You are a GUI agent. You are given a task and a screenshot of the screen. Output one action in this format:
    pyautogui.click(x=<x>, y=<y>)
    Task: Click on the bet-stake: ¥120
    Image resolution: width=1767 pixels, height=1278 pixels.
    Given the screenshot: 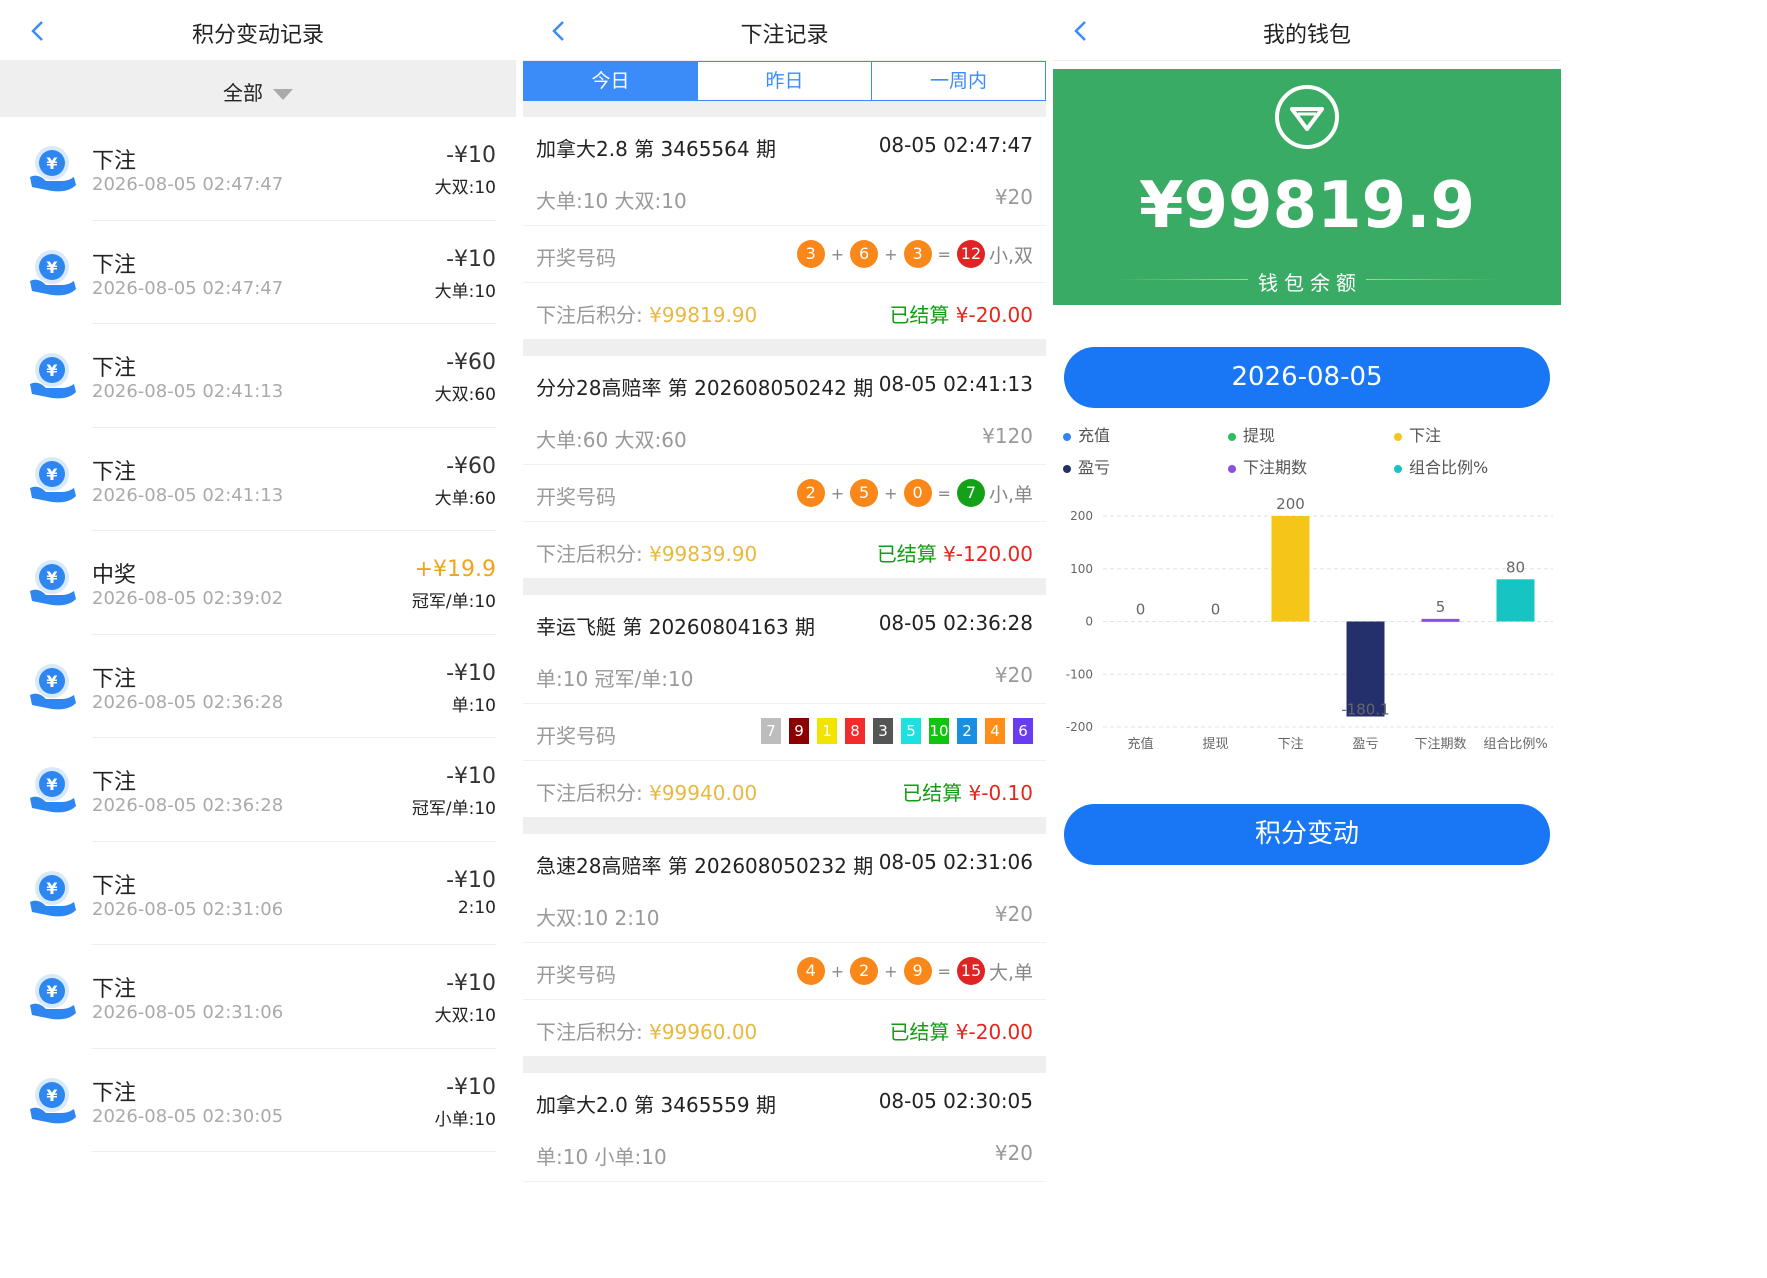 What is the action you would take?
    pyautogui.click(x=1007, y=436)
    